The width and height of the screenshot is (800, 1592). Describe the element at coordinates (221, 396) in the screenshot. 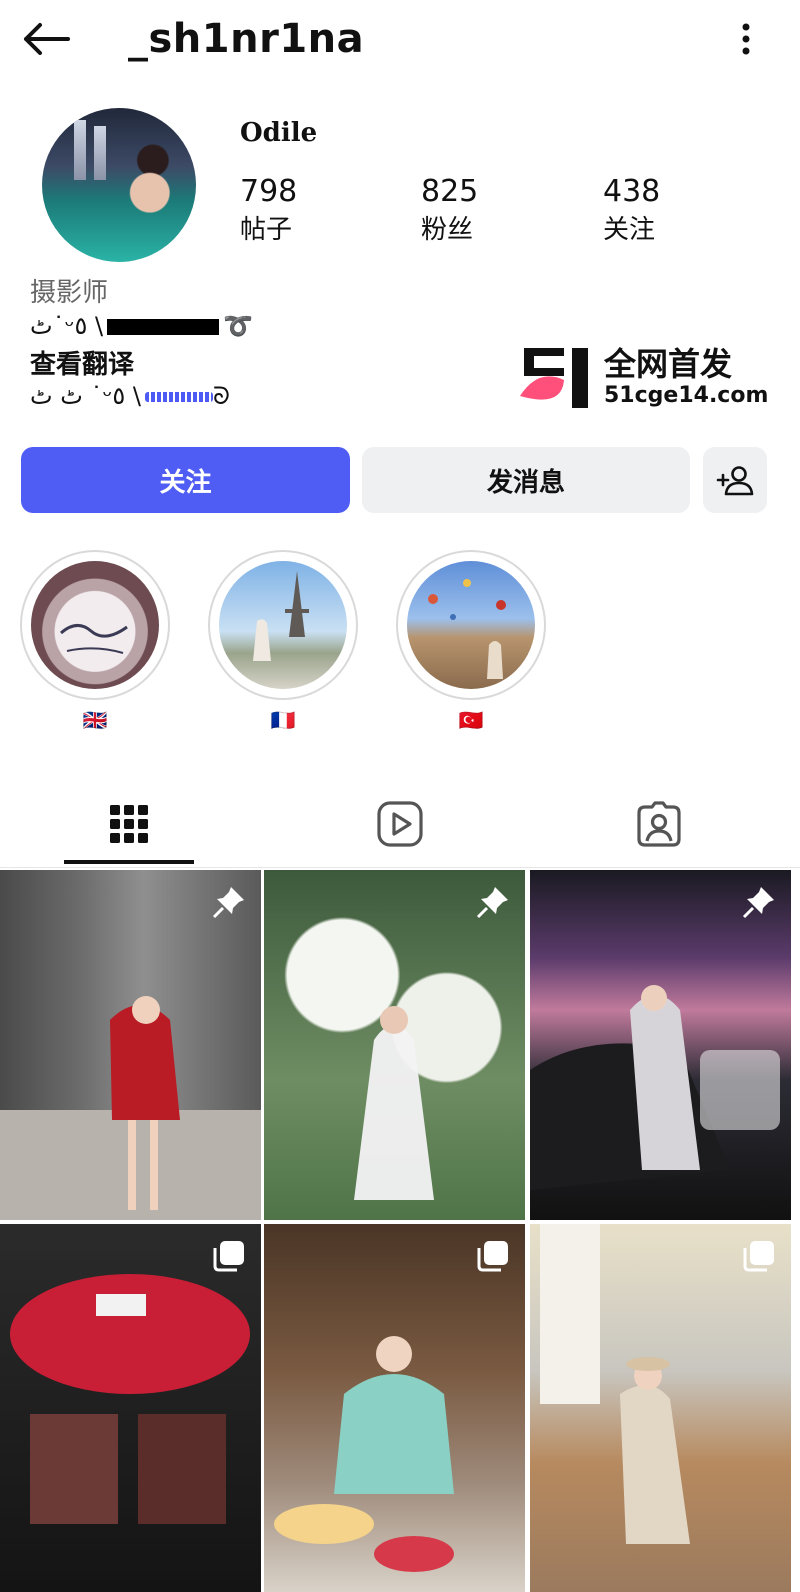

I see `bio-line-2-end: ᘐ` at that location.